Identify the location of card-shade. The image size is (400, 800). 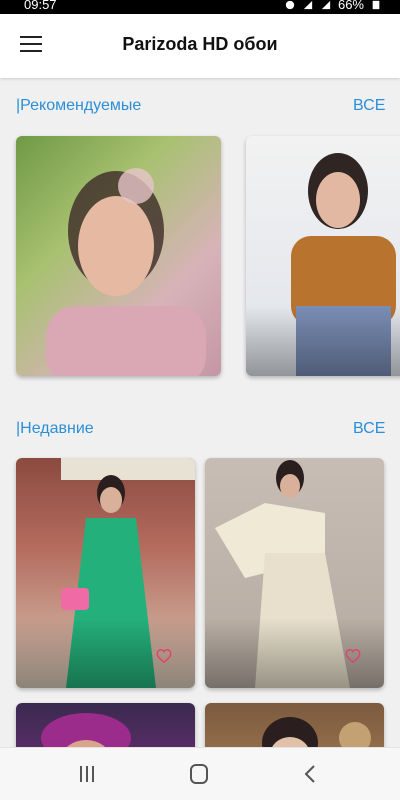
(323, 341).